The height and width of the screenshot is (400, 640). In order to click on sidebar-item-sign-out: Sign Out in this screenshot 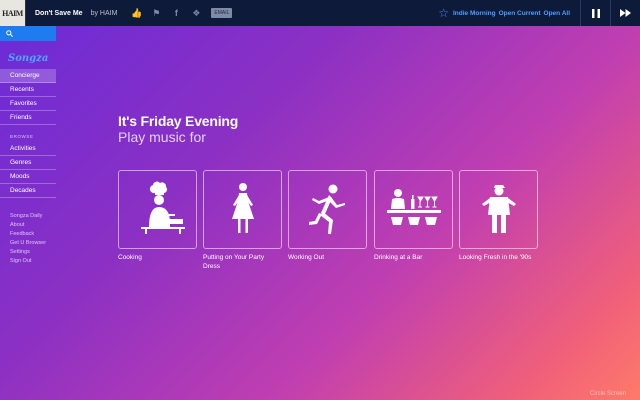, I will do `click(28, 261)`.